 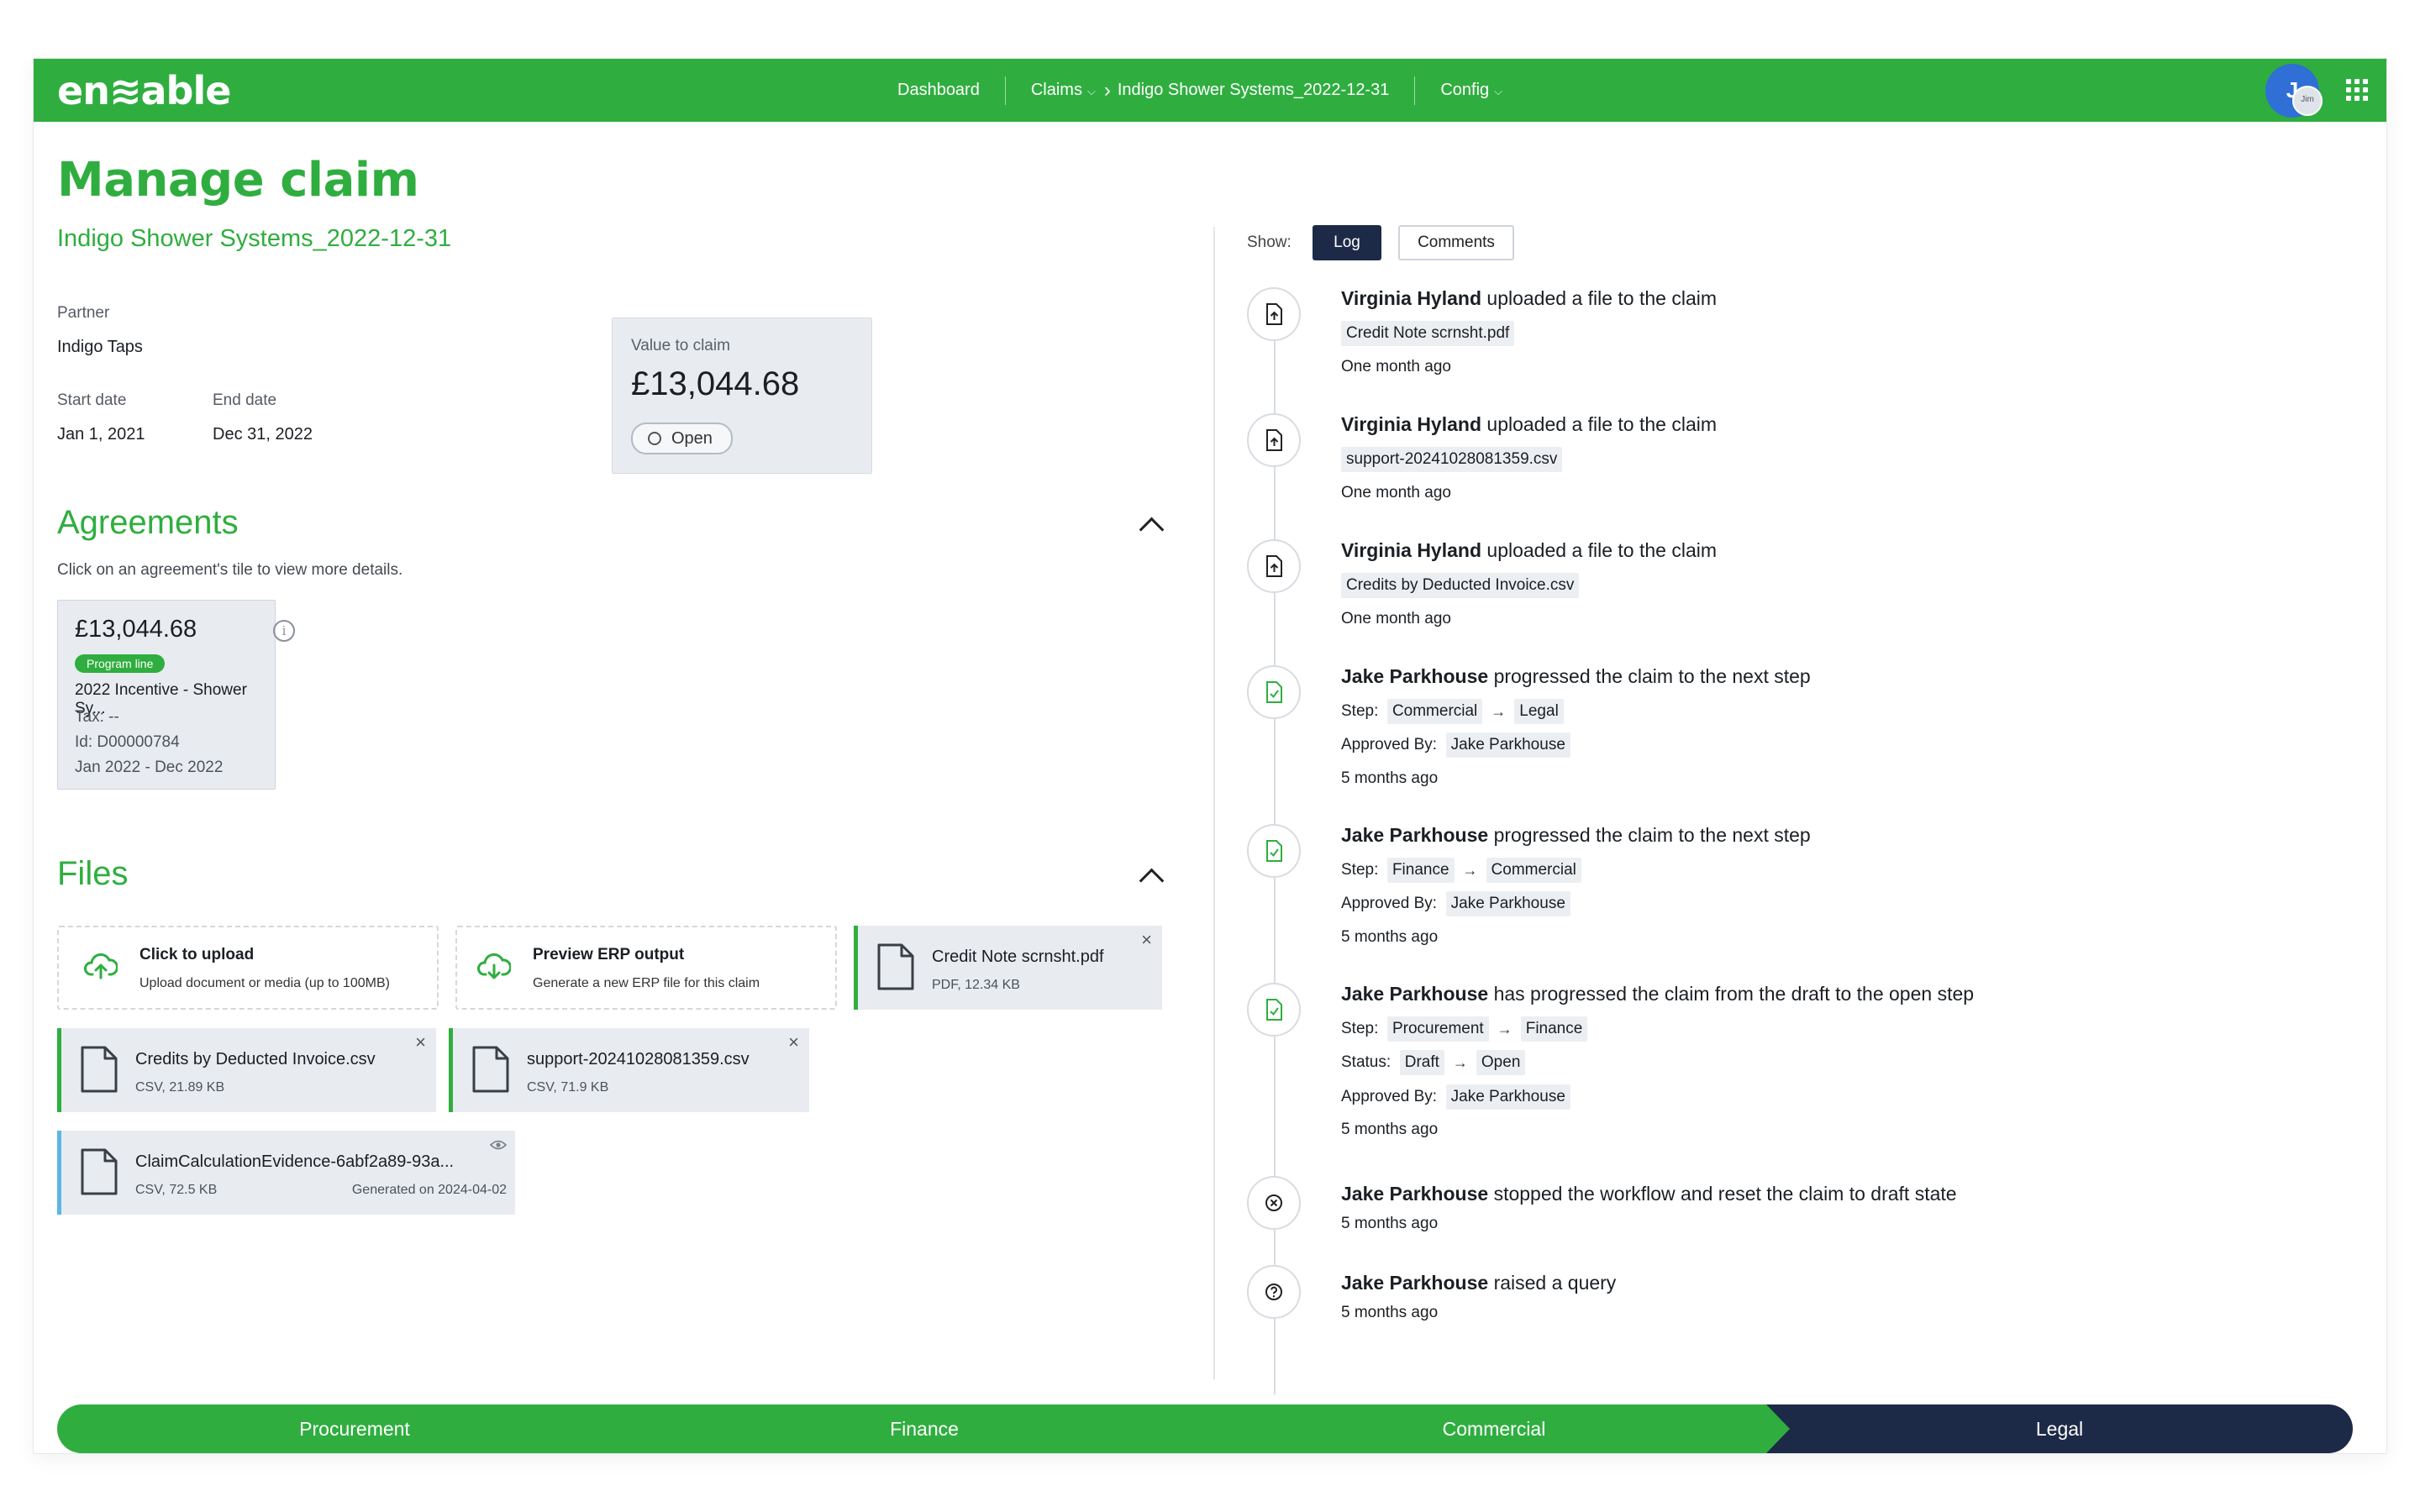 I want to click on status-text: Open, so click(x=692, y=438).